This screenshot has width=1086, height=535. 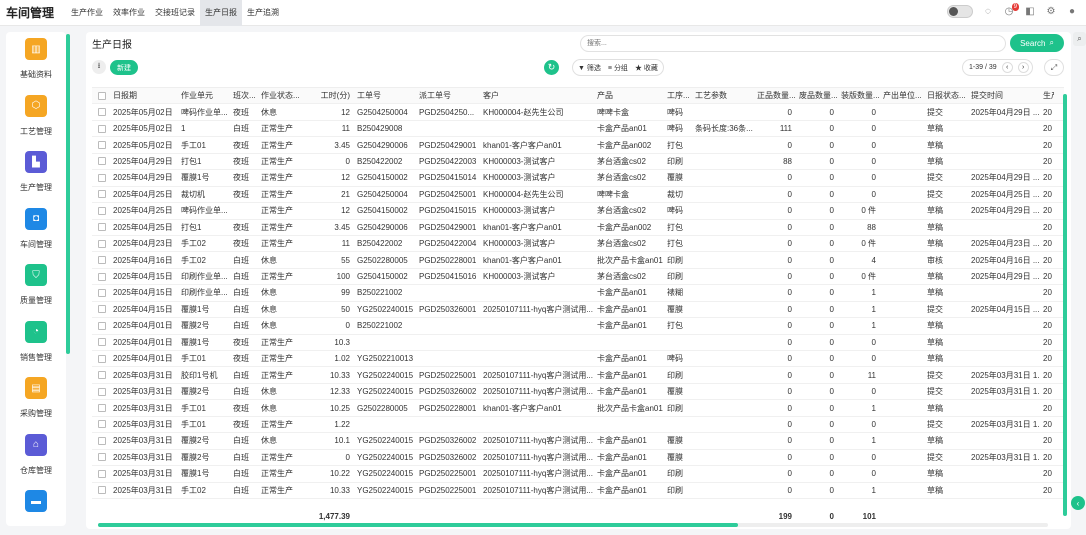 What do you see at coordinates (578, 343) in the screenshot?
I see `table-row: 2025年04月01日 覆膜1号 夜班 正常生产 10.3 0 0 0 草稿 20` at bounding box center [578, 343].